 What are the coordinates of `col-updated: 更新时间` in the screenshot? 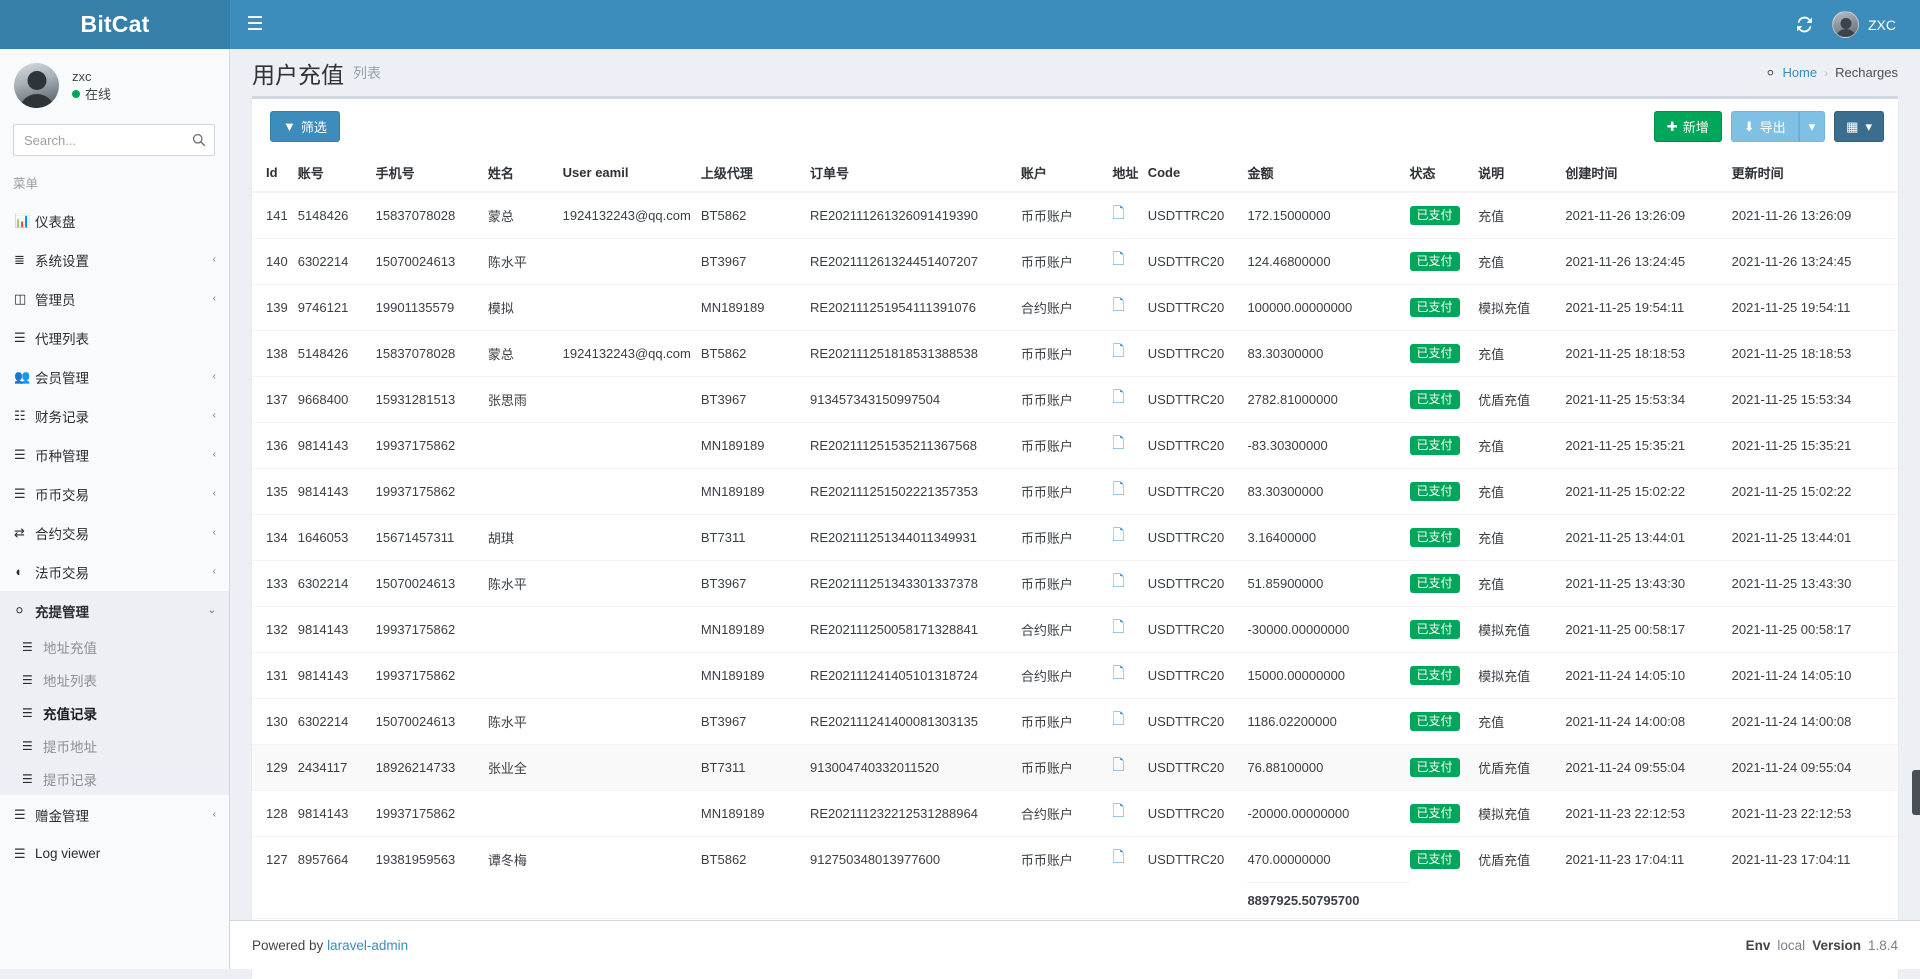 It's located at (1814, 173).